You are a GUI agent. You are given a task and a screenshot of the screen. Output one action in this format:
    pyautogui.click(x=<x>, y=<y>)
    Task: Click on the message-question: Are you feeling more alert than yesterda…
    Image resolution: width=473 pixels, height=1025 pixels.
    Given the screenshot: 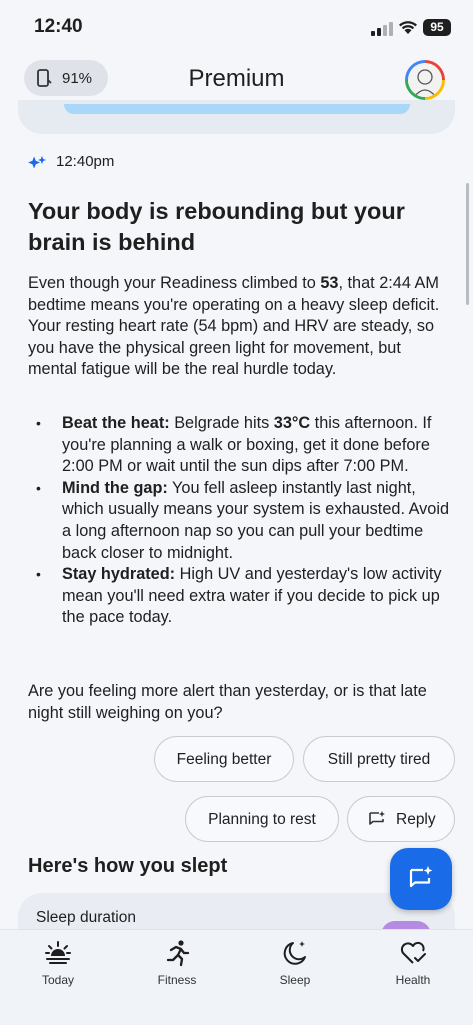 What is the action you would take?
    pyautogui.click(x=227, y=702)
    